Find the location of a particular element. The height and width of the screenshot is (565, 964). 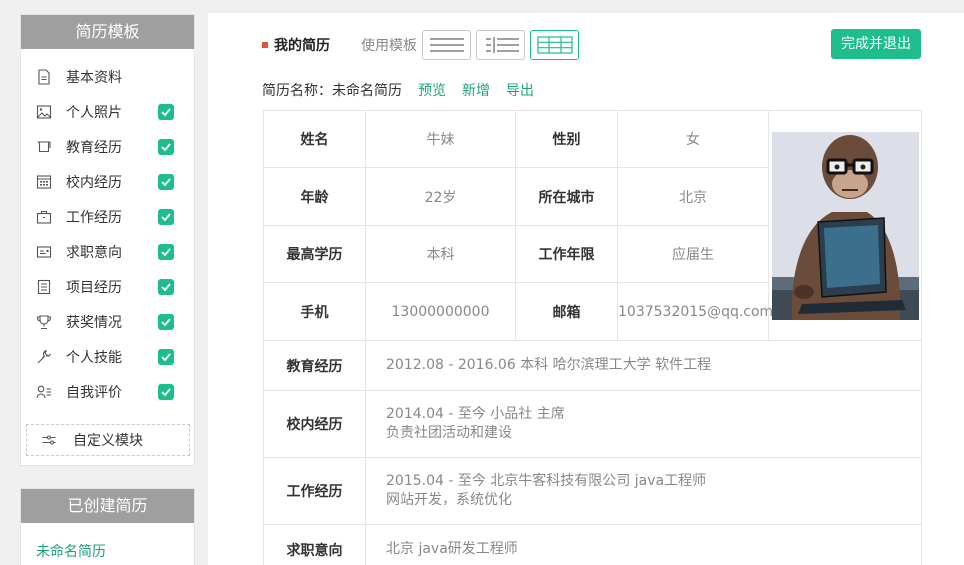

campus-section-label: 校内经历 is located at coordinates (314, 424).